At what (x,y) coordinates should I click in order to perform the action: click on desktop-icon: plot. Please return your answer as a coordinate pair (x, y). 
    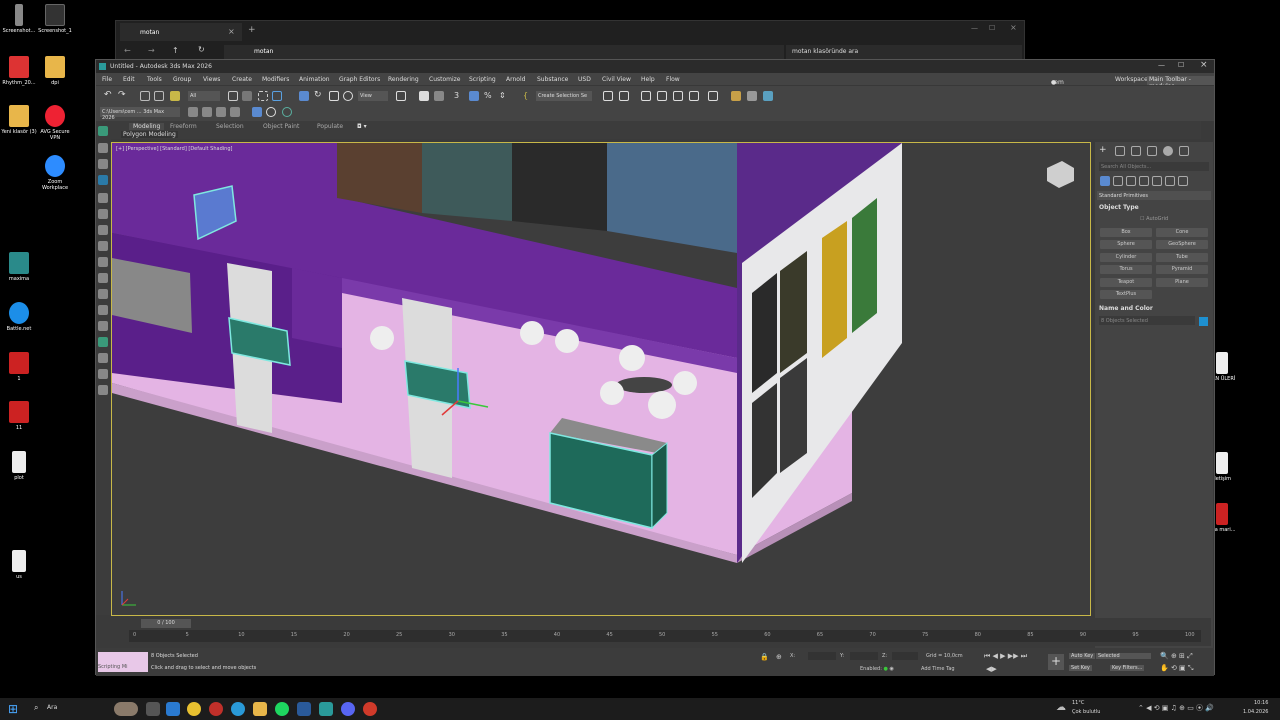
    Looking at the image, I should click on (19, 466).